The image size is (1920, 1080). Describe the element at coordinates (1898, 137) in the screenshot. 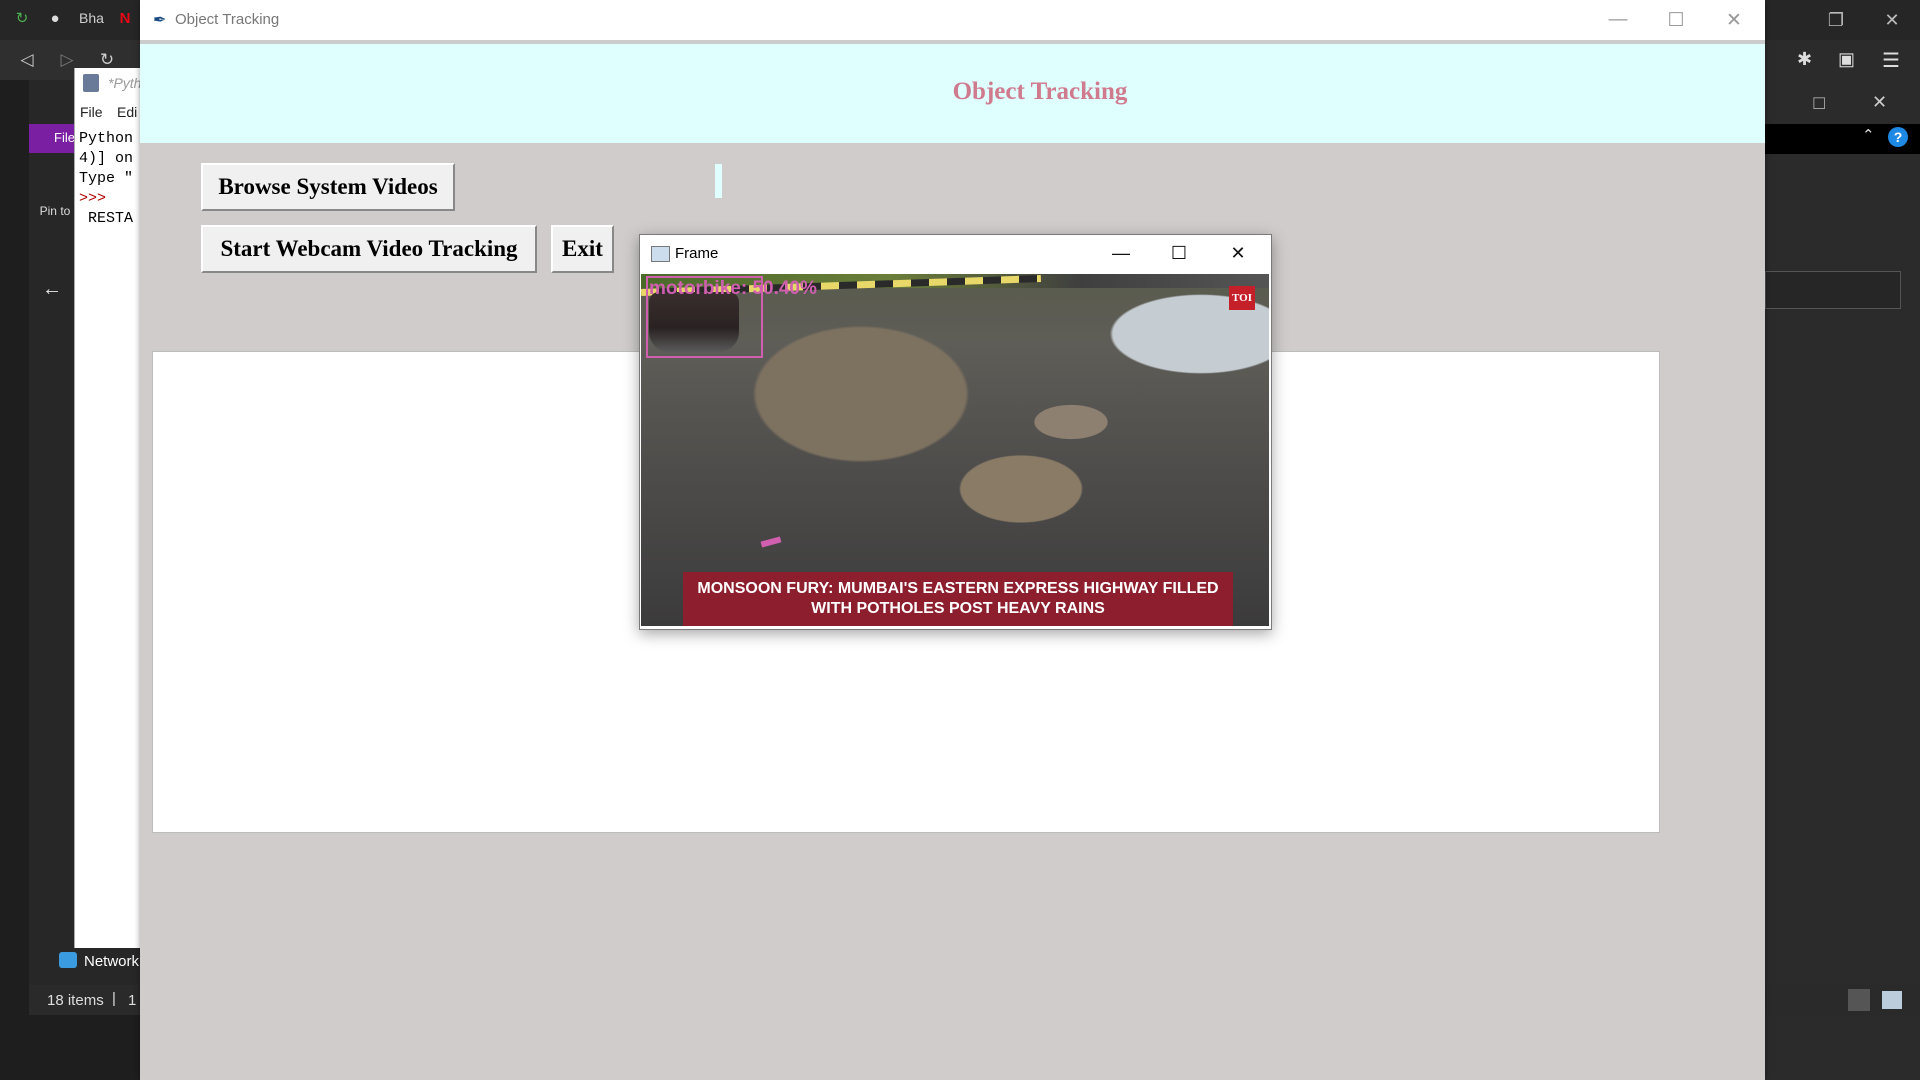

I see `help-icon: ?` at that location.